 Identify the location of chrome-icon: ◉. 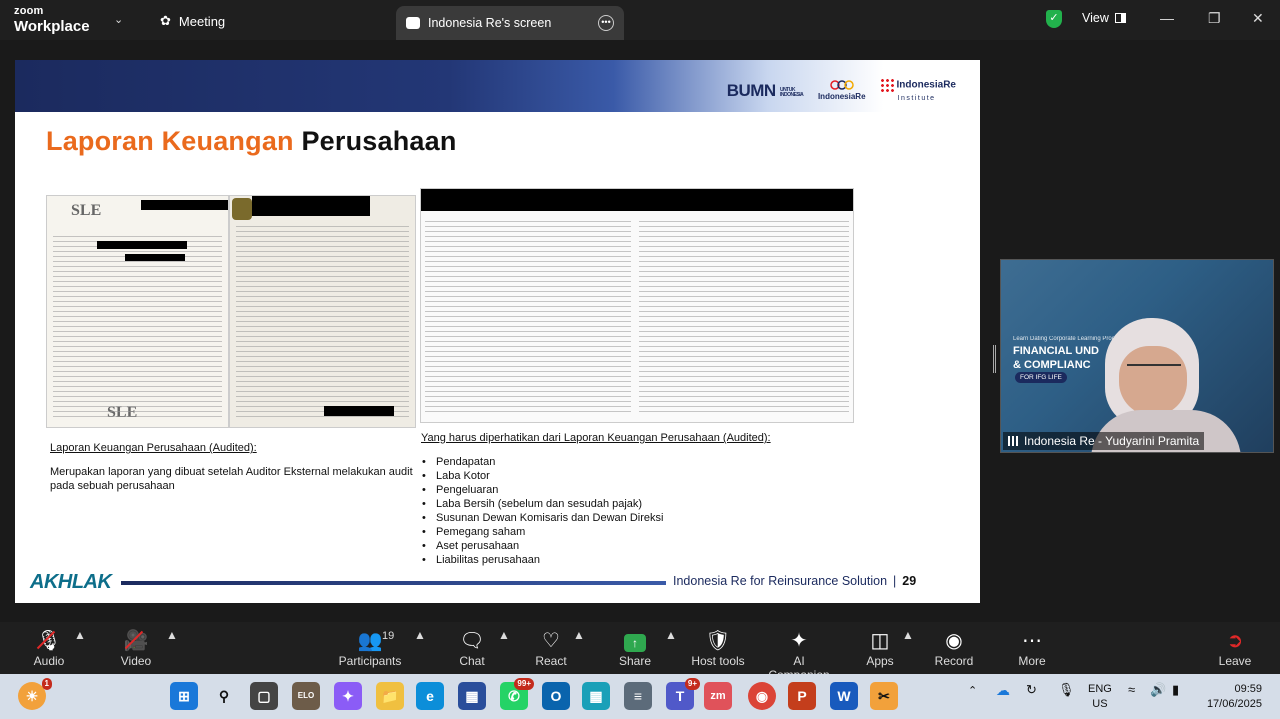
(762, 696).